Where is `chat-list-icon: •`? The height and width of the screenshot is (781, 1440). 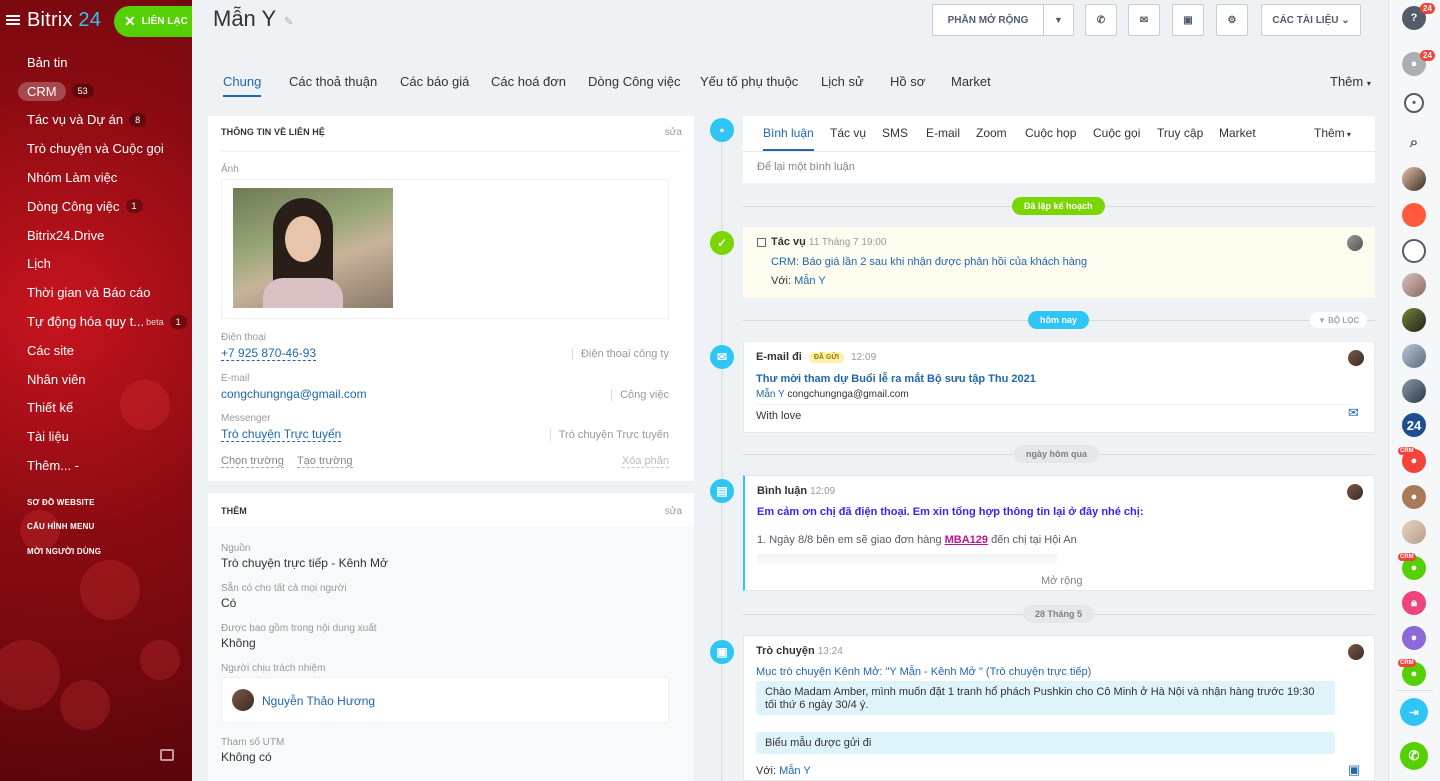 chat-list-icon: • is located at coordinates (1414, 103).